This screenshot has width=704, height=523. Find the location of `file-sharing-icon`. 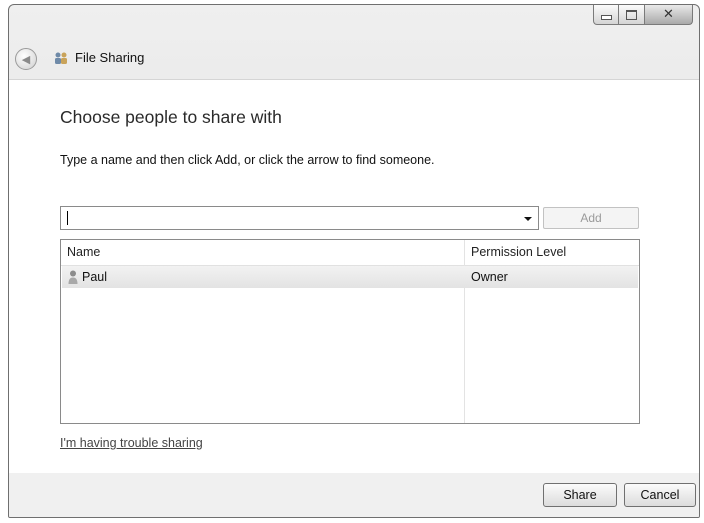

file-sharing-icon is located at coordinates (61, 58).